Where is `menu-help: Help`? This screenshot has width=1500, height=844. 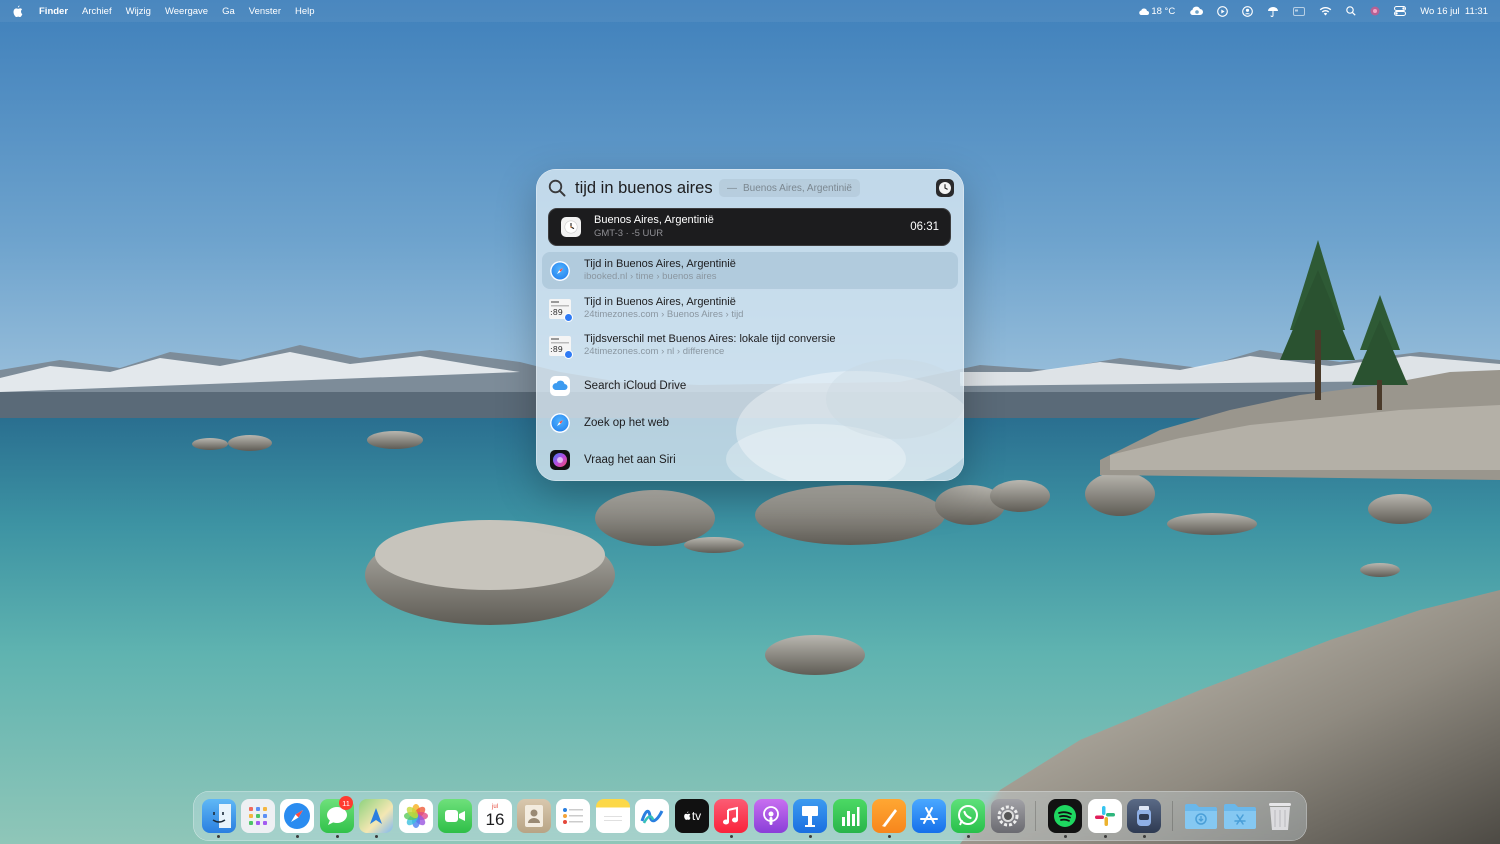
menu-help: Help is located at coordinates (305, 11).